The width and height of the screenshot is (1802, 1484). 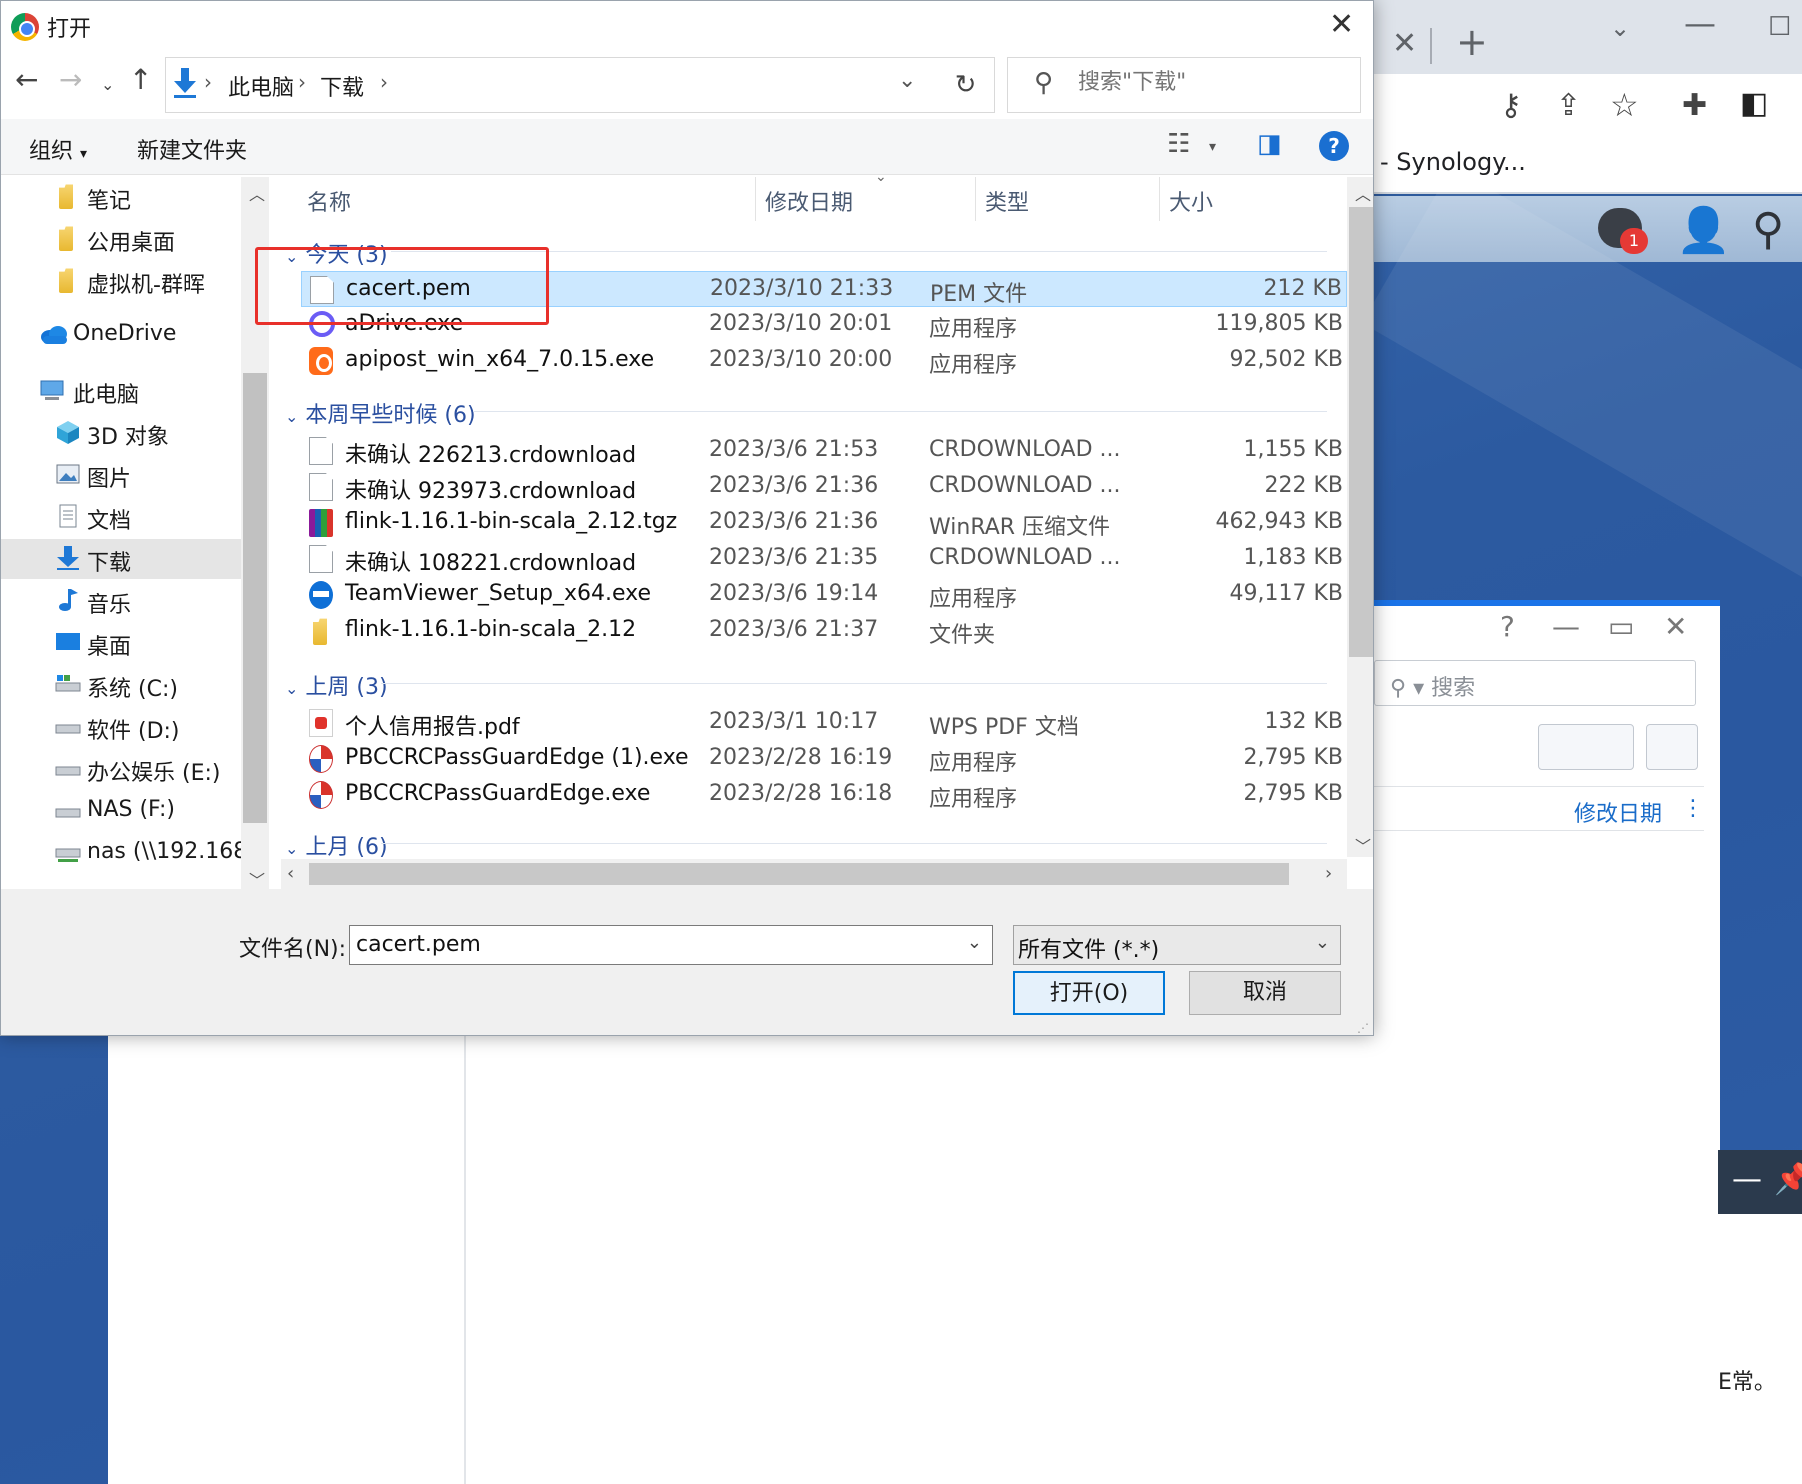 I want to click on sidebar-item-3d-objects: 3D 对象, so click(x=121, y=433).